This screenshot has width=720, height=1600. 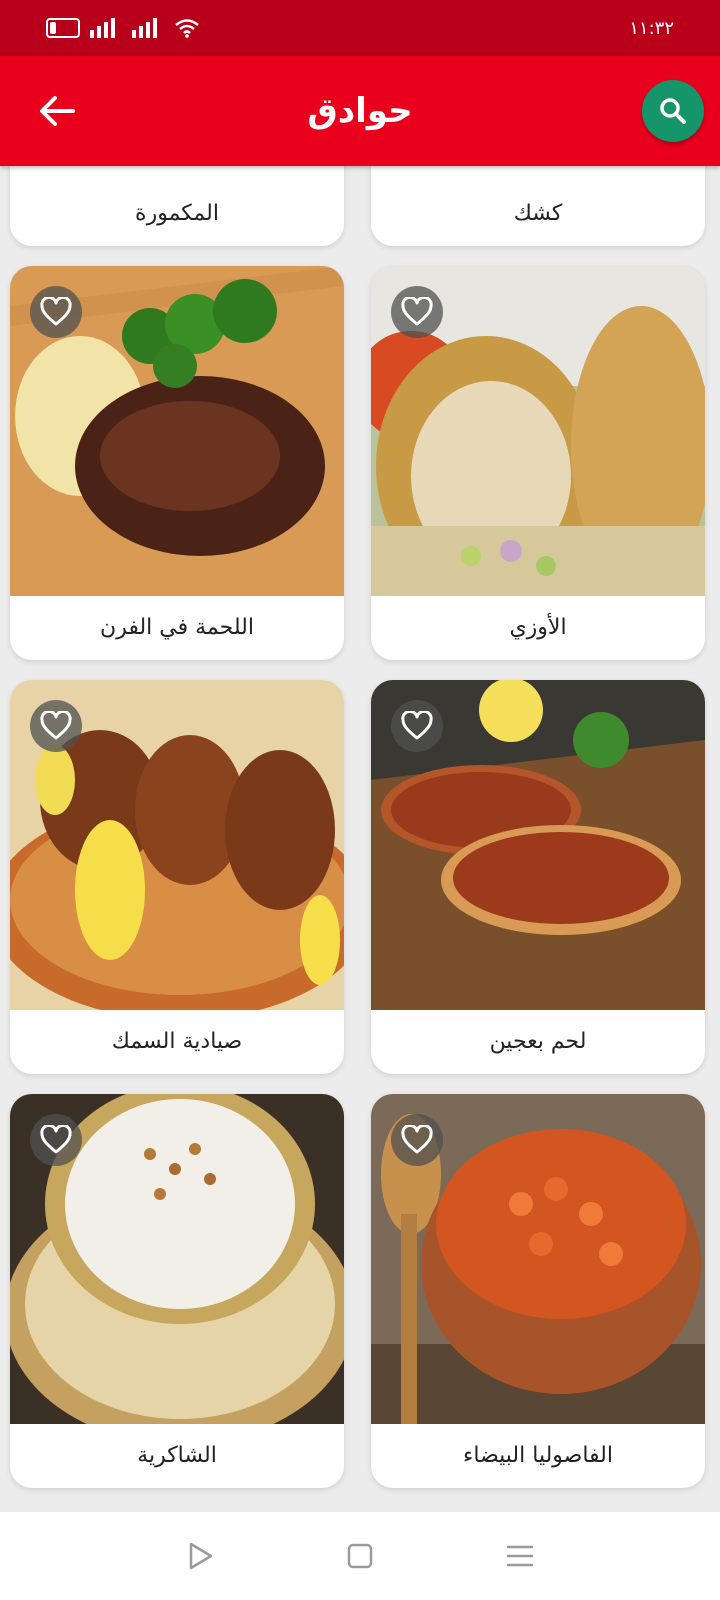 I want to click on recipe-card: كشك, so click(x=538, y=206).